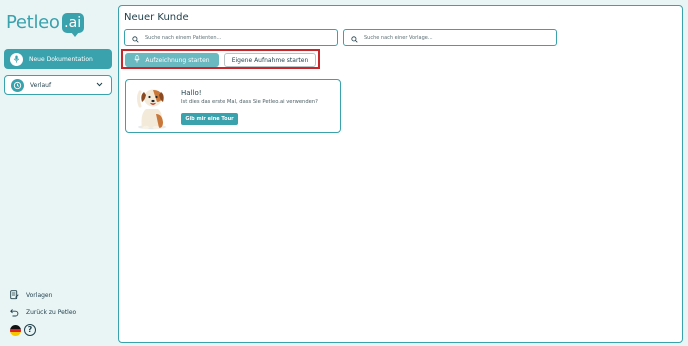 The height and width of the screenshot is (346, 688). Describe the element at coordinates (191, 93) in the screenshot. I see `welcome-title: Hallo!` at that location.